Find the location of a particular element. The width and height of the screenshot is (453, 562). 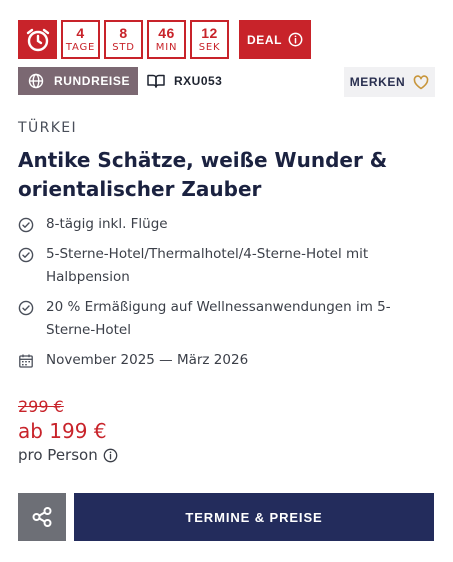

countdown-seconds: 12 SEK is located at coordinates (209, 39).